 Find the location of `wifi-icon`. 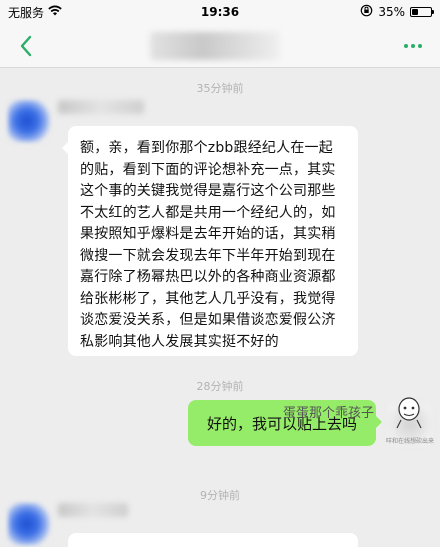

wifi-icon is located at coordinates (55, 12).